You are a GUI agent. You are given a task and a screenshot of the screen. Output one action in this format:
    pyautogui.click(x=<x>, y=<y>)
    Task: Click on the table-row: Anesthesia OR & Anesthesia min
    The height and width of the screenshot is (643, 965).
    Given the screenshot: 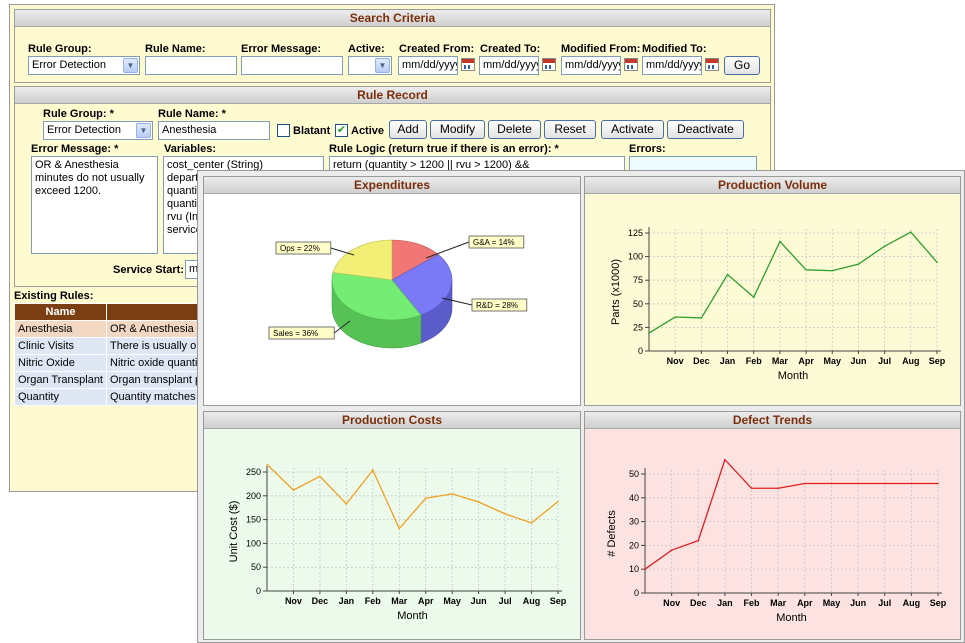 What is the action you would take?
    pyautogui.click(x=118, y=329)
    